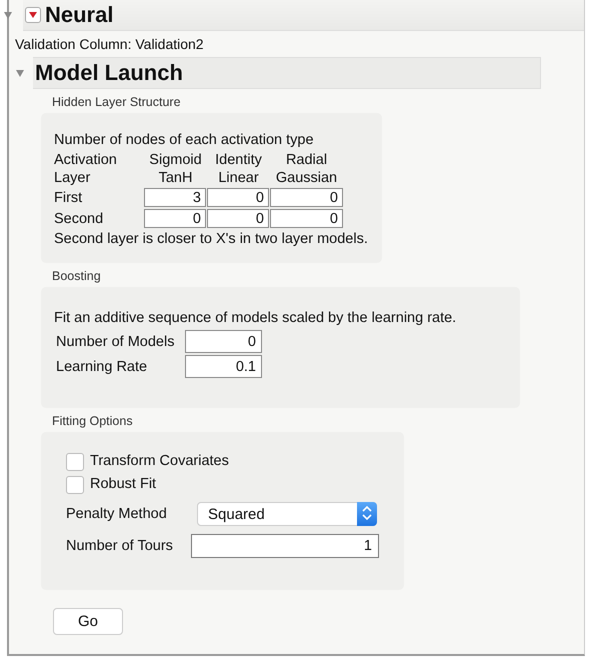  What do you see at coordinates (69, 198) in the screenshot?
I see `row-label: First` at bounding box center [69, 198].